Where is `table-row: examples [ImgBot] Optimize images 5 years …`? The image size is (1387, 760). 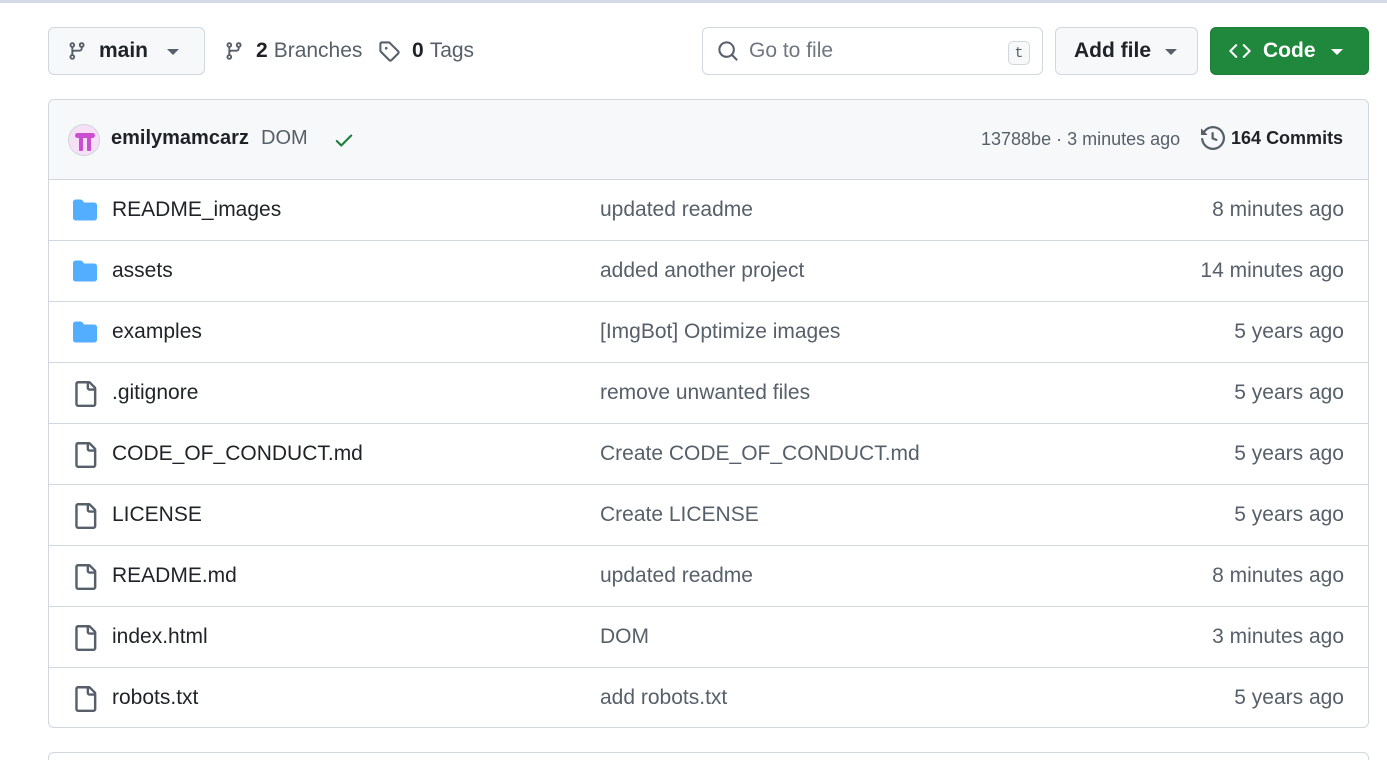 table-row: examples [ImgBot] Optimize images 5 years … is located at coordinates (708, 332).